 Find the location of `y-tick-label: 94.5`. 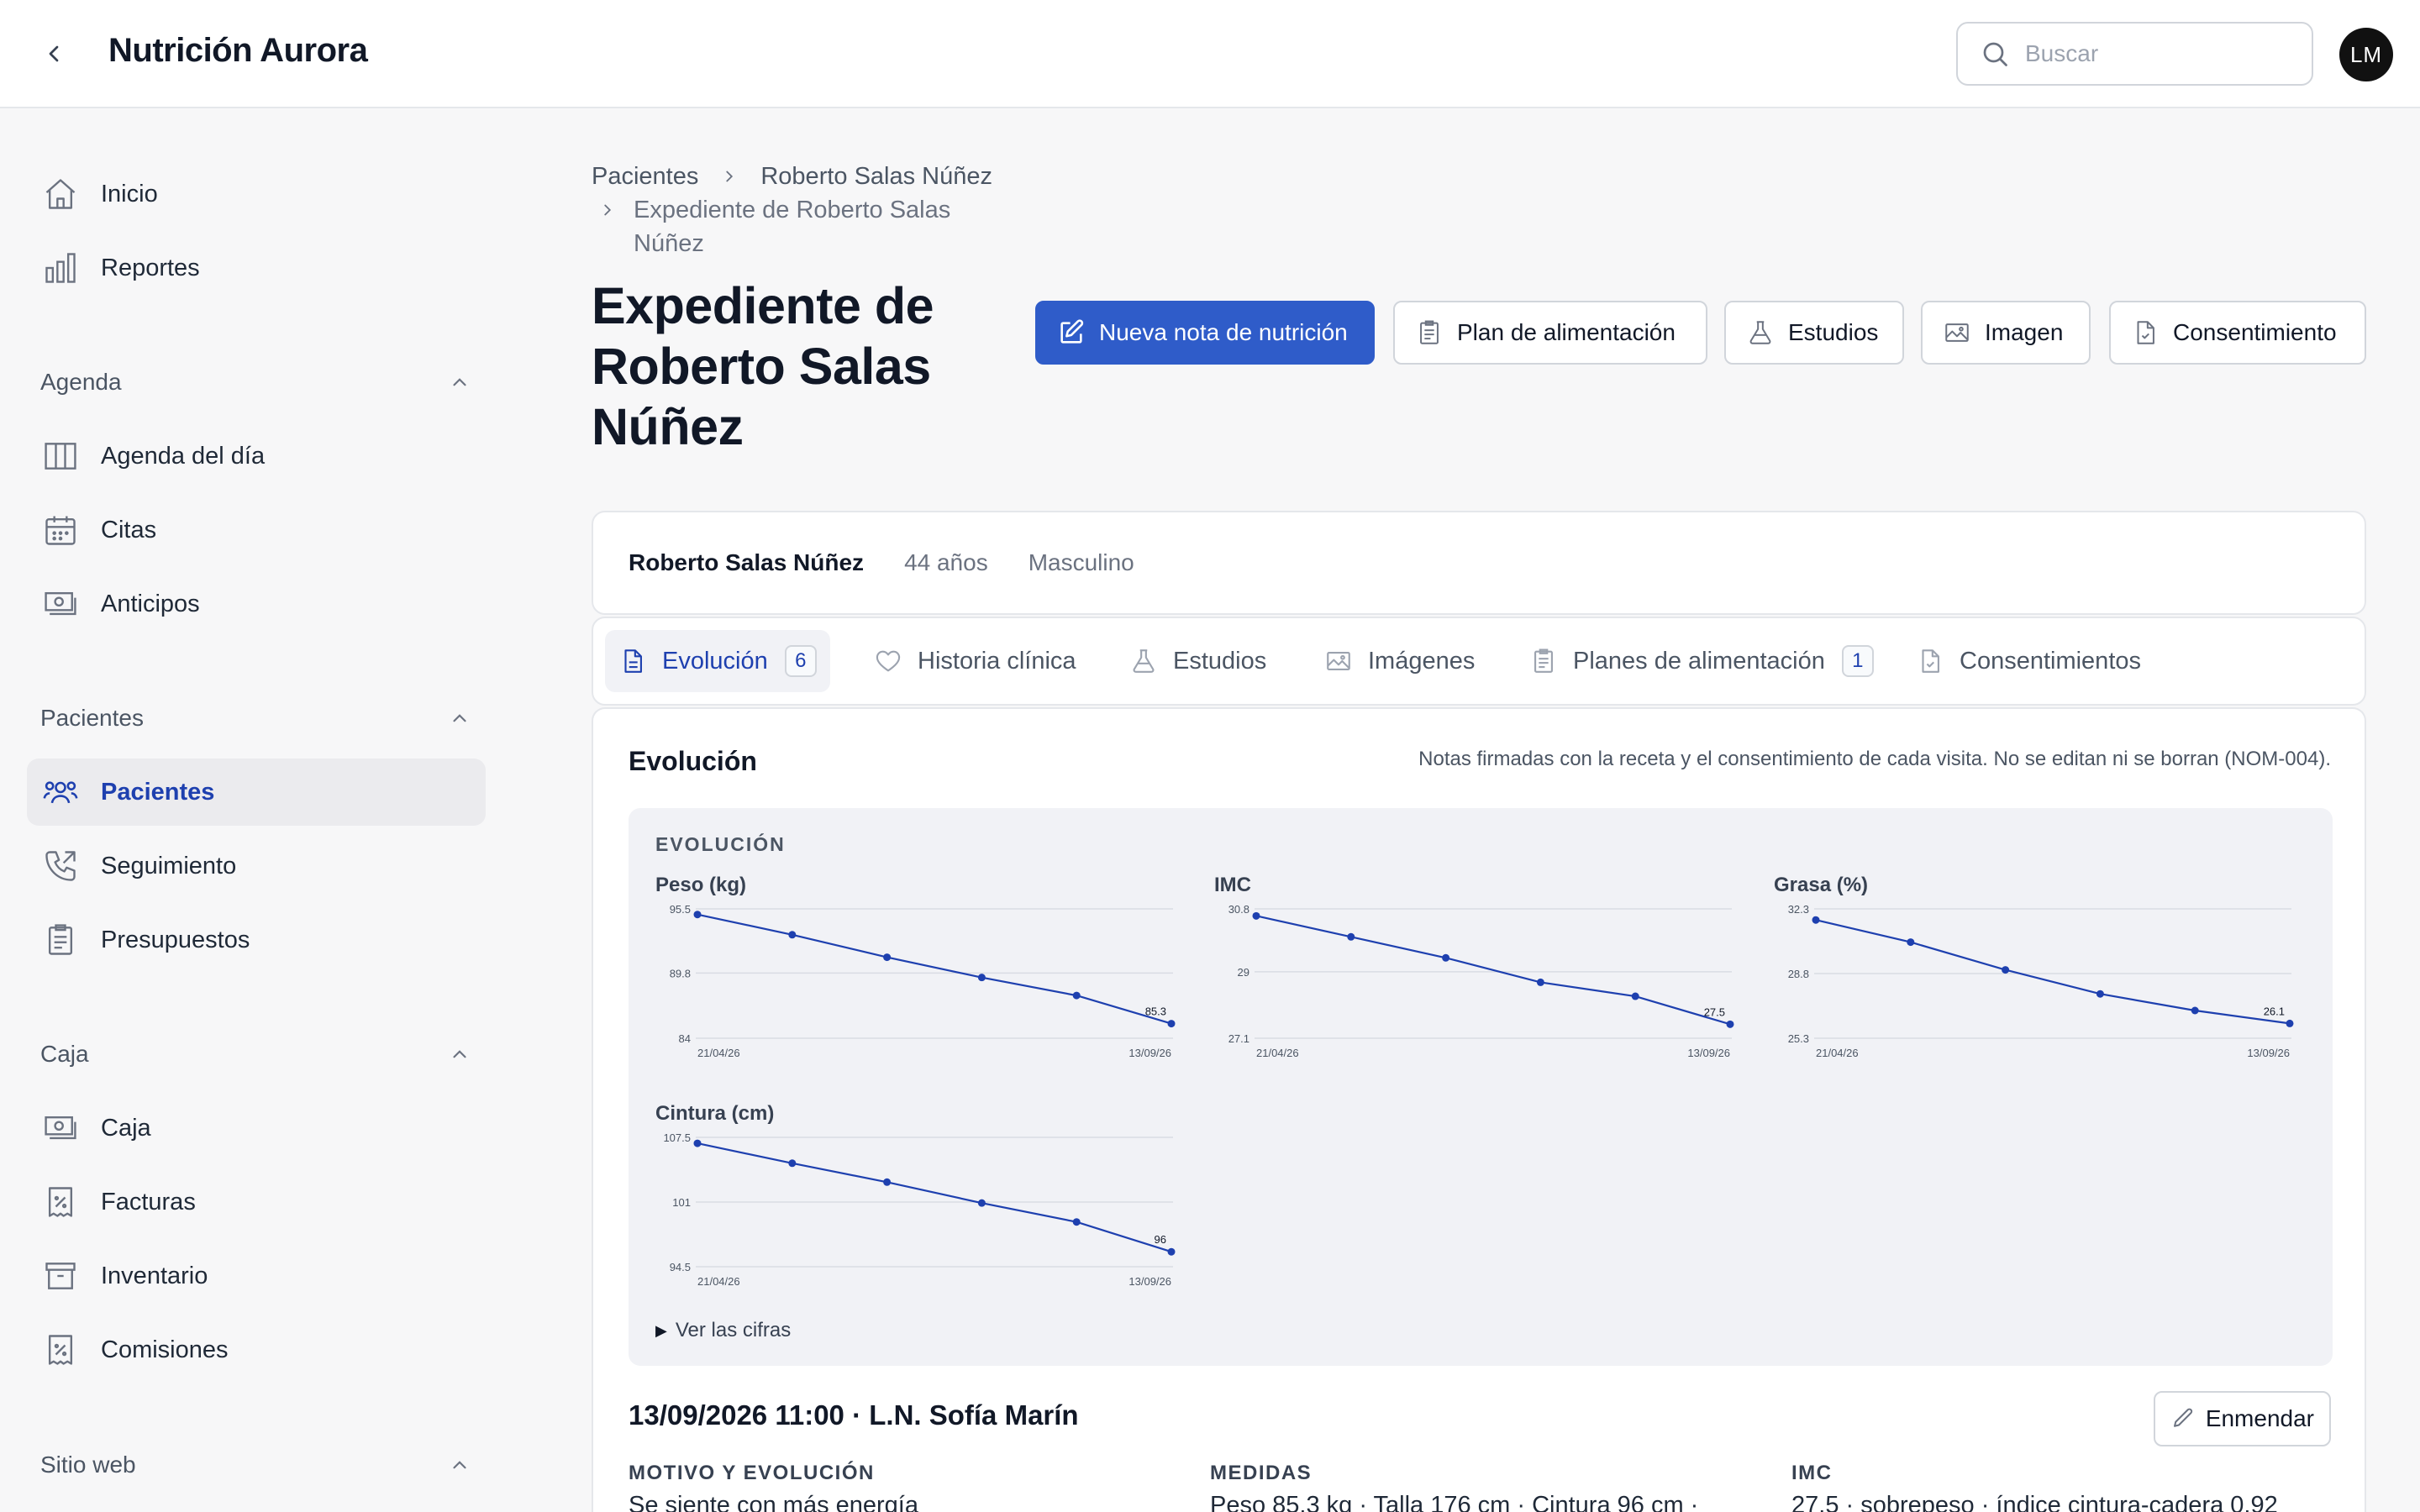

y-tick-label: 94.5 is located at coordinates (680, 1267).